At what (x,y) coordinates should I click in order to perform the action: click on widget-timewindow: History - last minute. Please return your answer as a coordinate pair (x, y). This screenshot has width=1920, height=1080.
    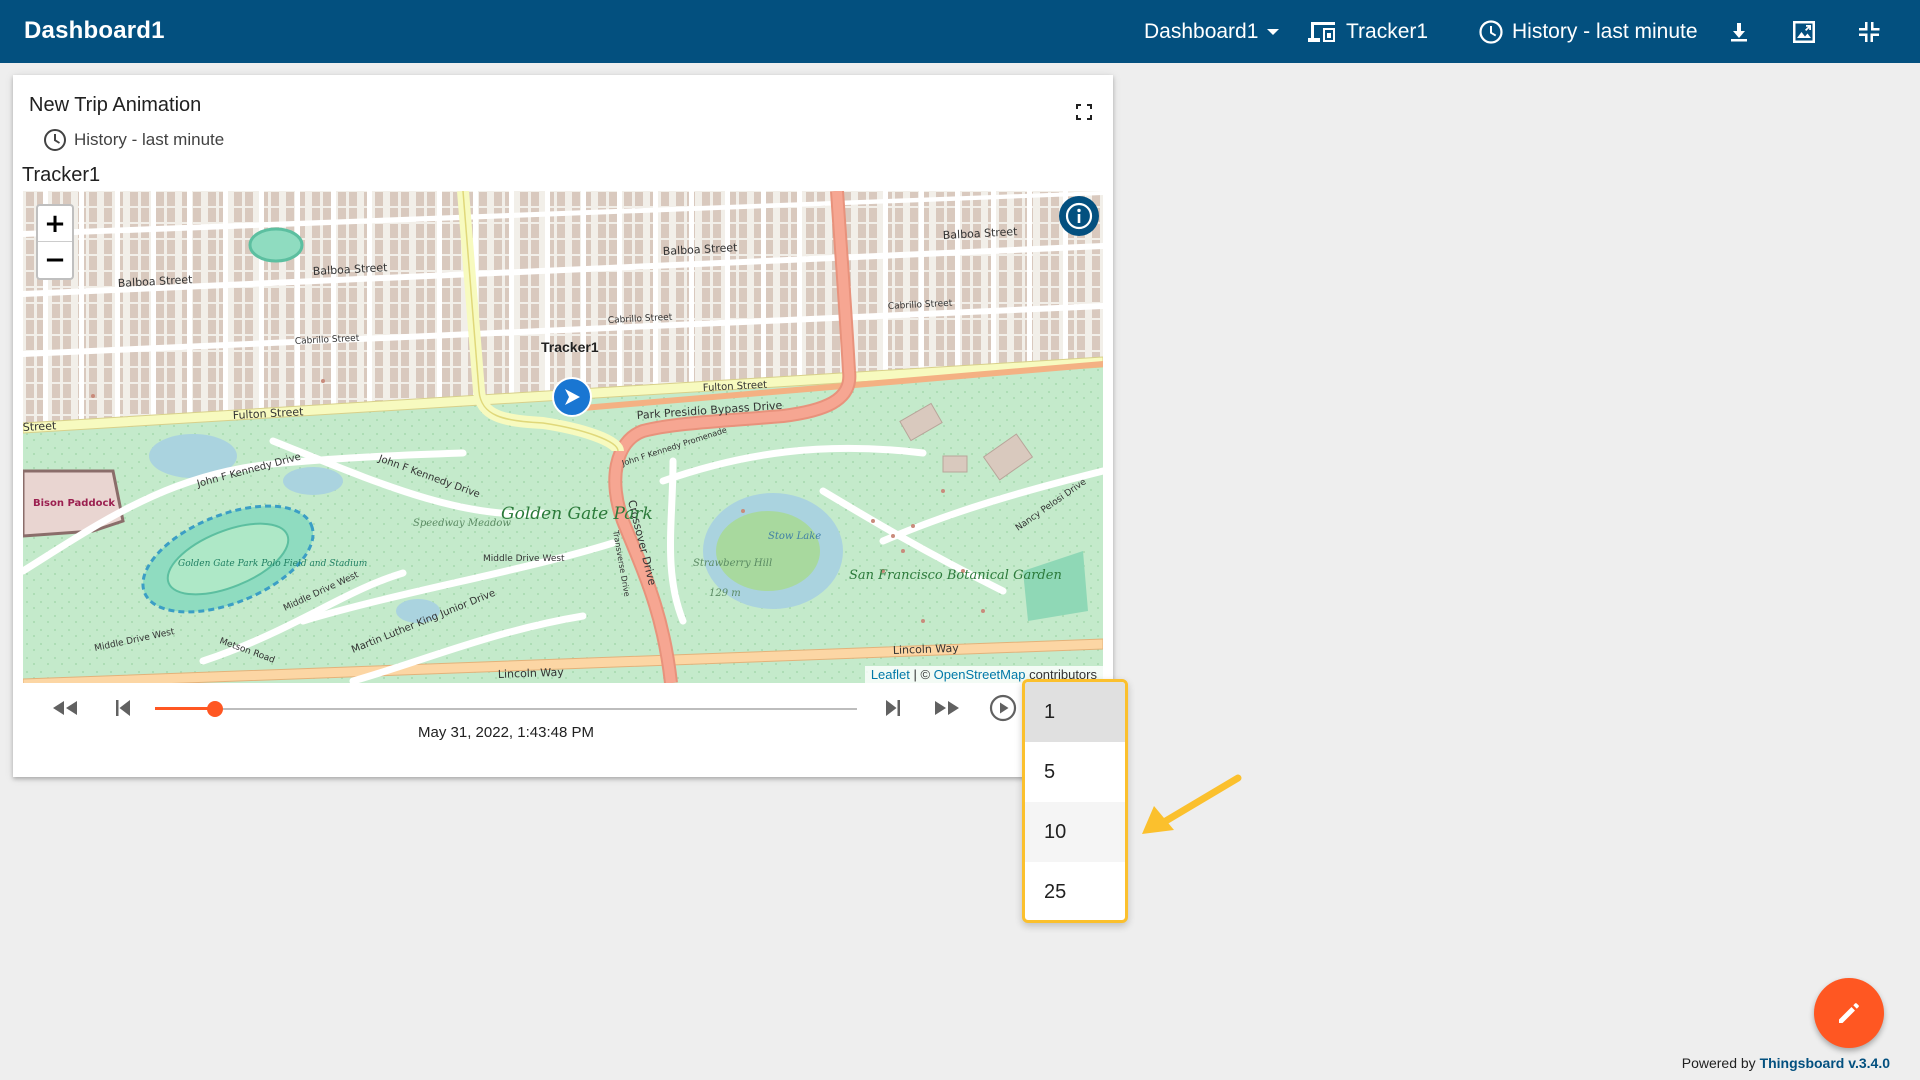
    Looking at the image, I should click on (133, 140).